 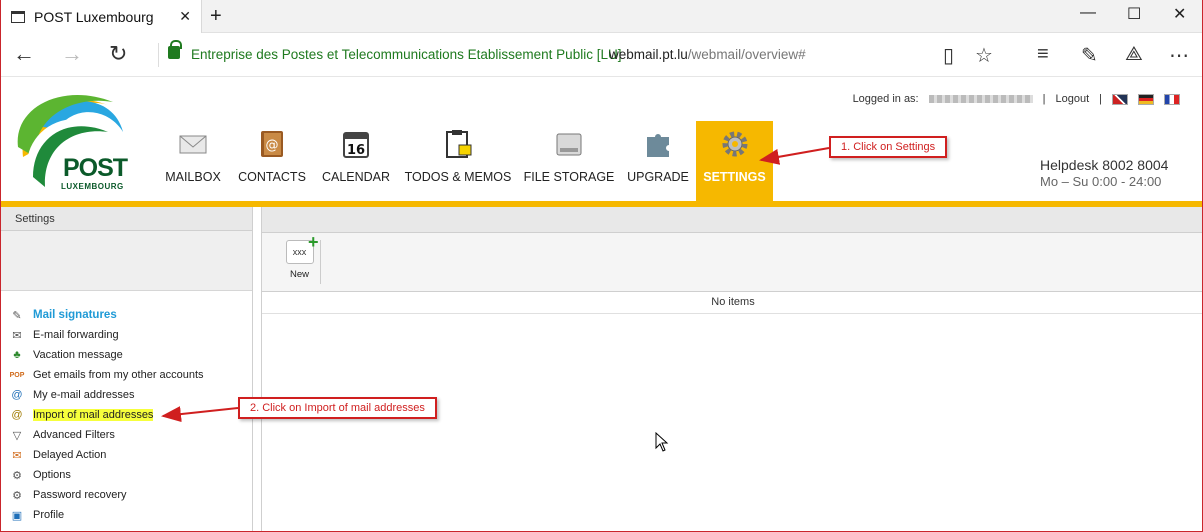 I want to click on new-button-label: New, so click(x=299, y=274).